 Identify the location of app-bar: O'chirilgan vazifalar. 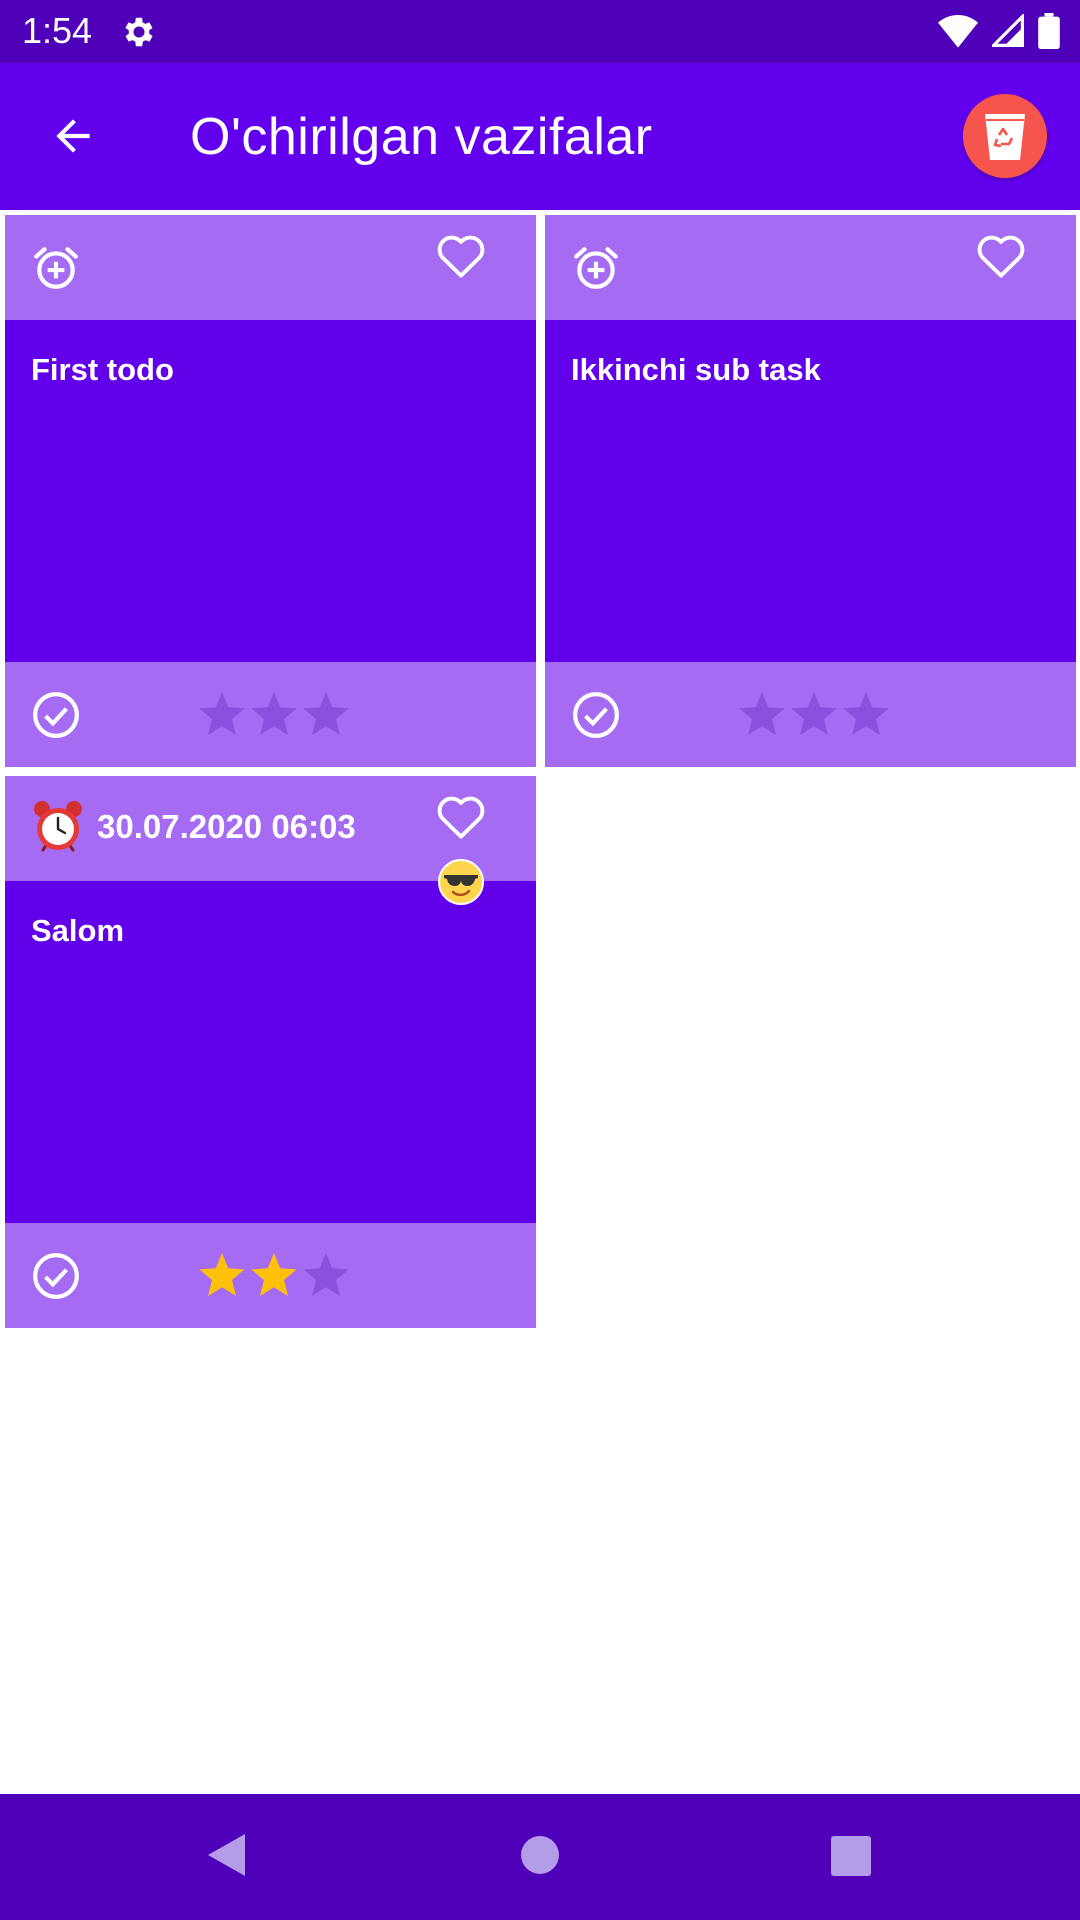
(540, 136).